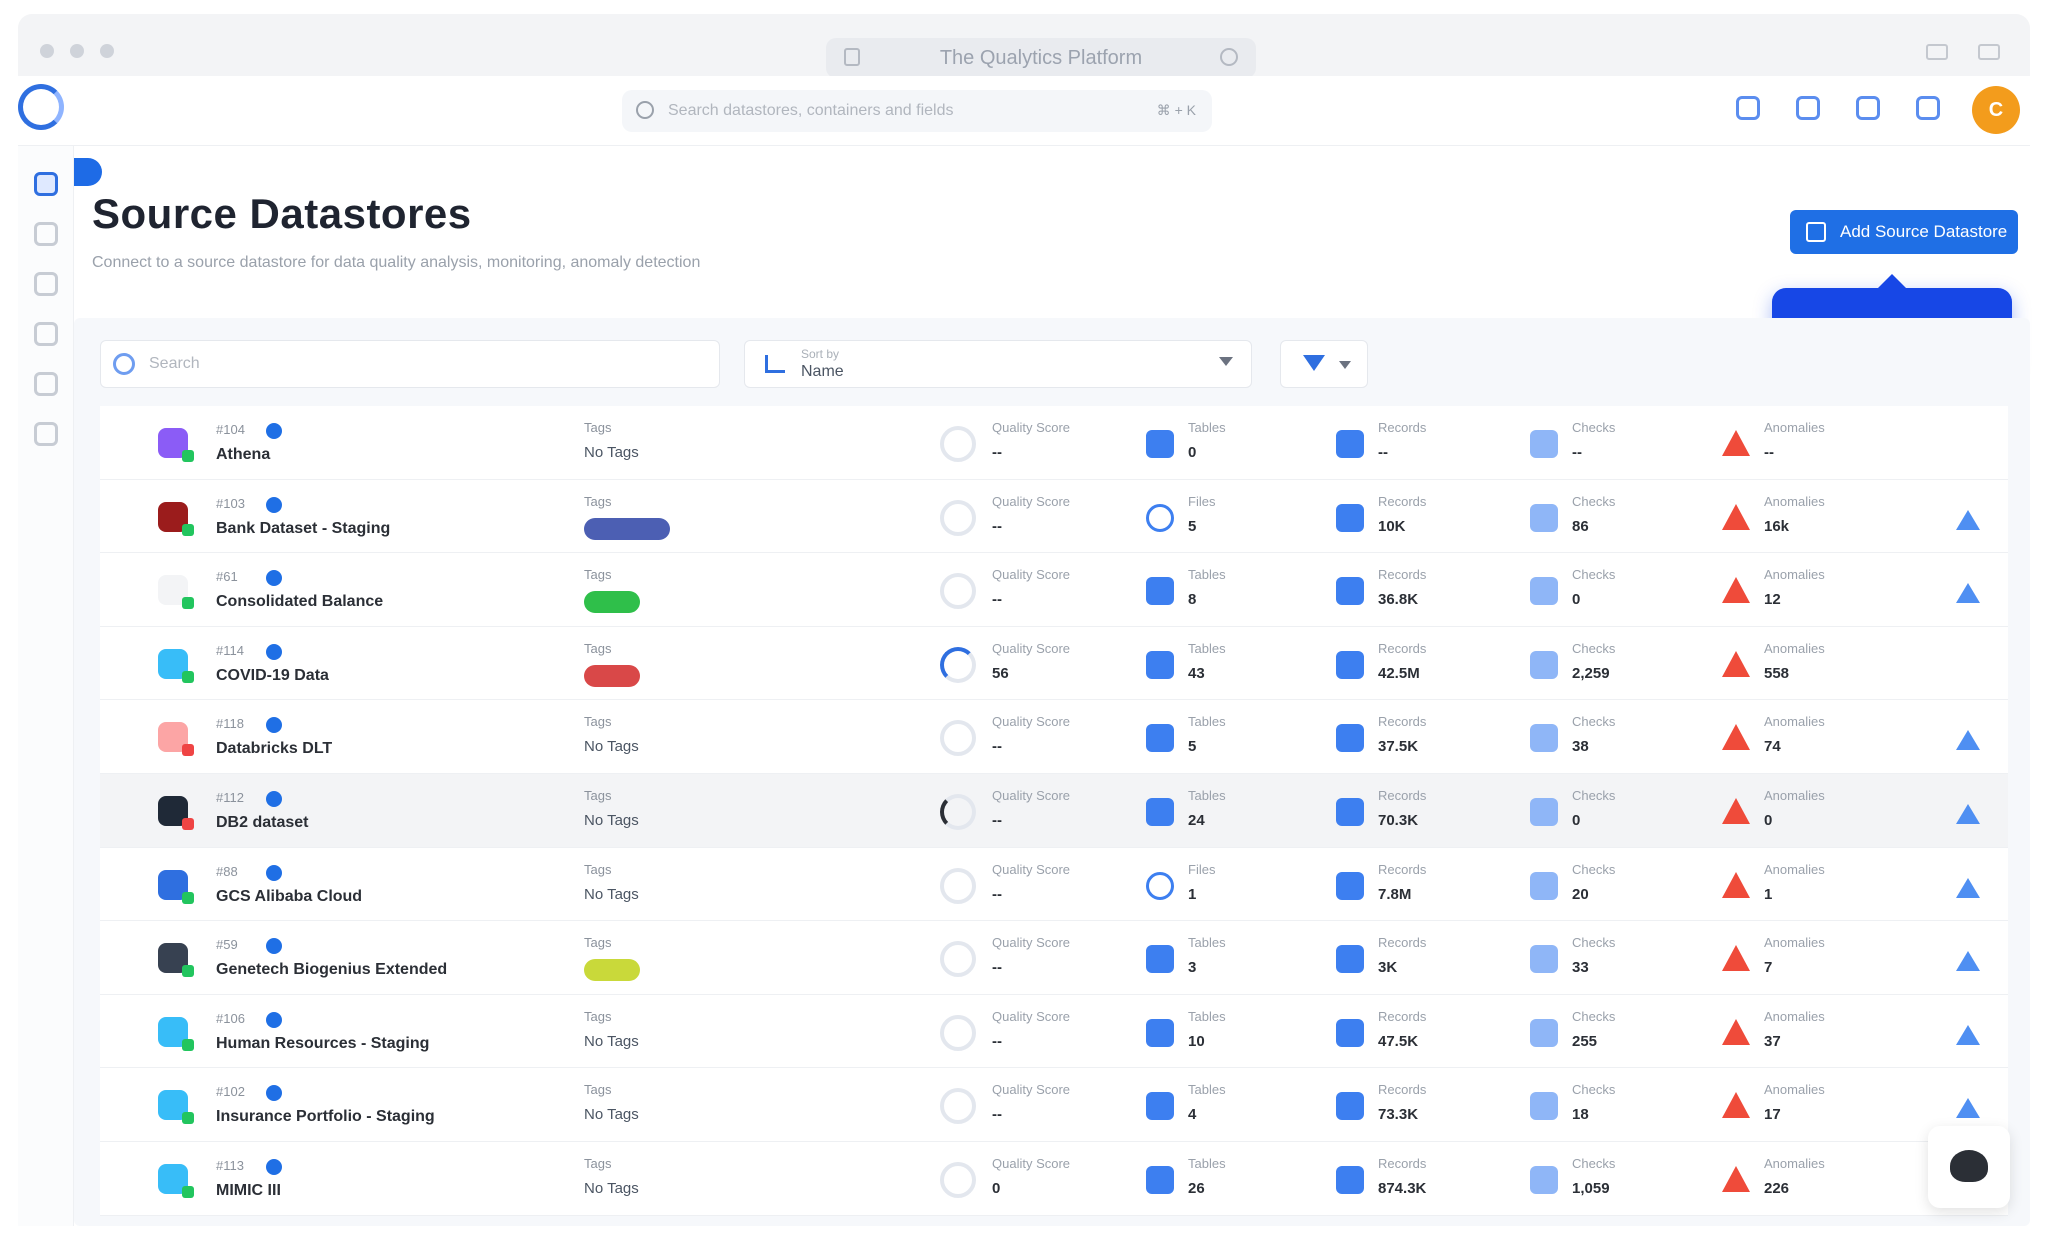  Describe the element at coordinates (274, 749) in the screenshot. I see `datastore-name: Databricks DLT` at that location.